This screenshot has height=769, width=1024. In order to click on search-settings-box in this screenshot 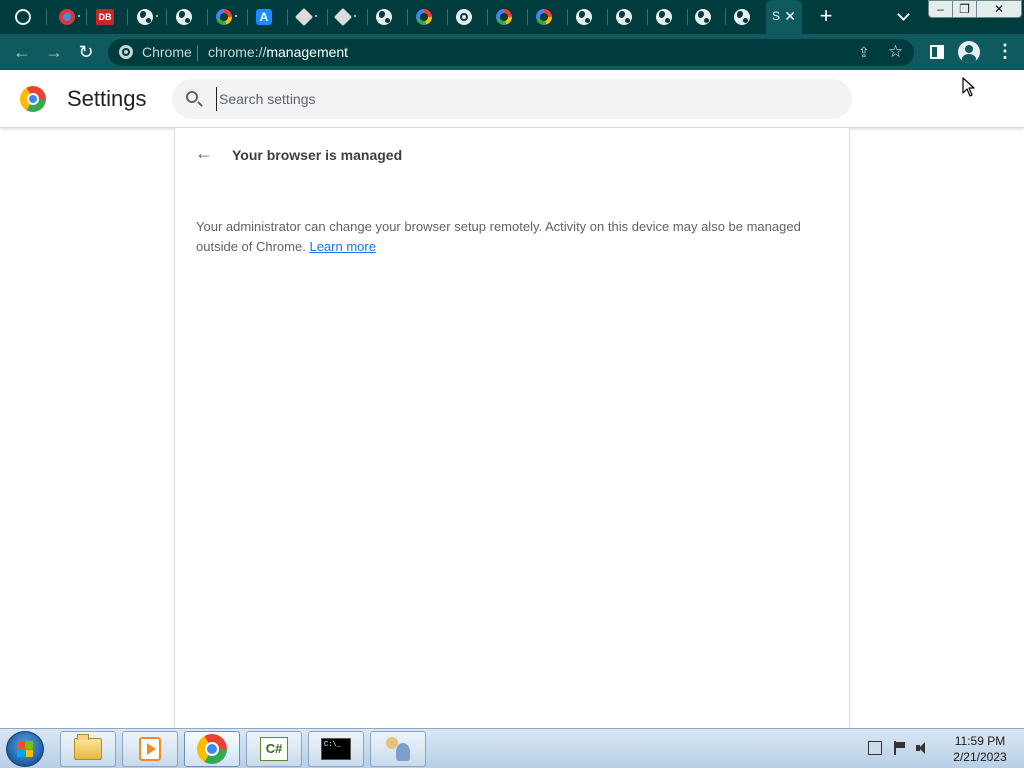, I will do `click(512, 99)`.